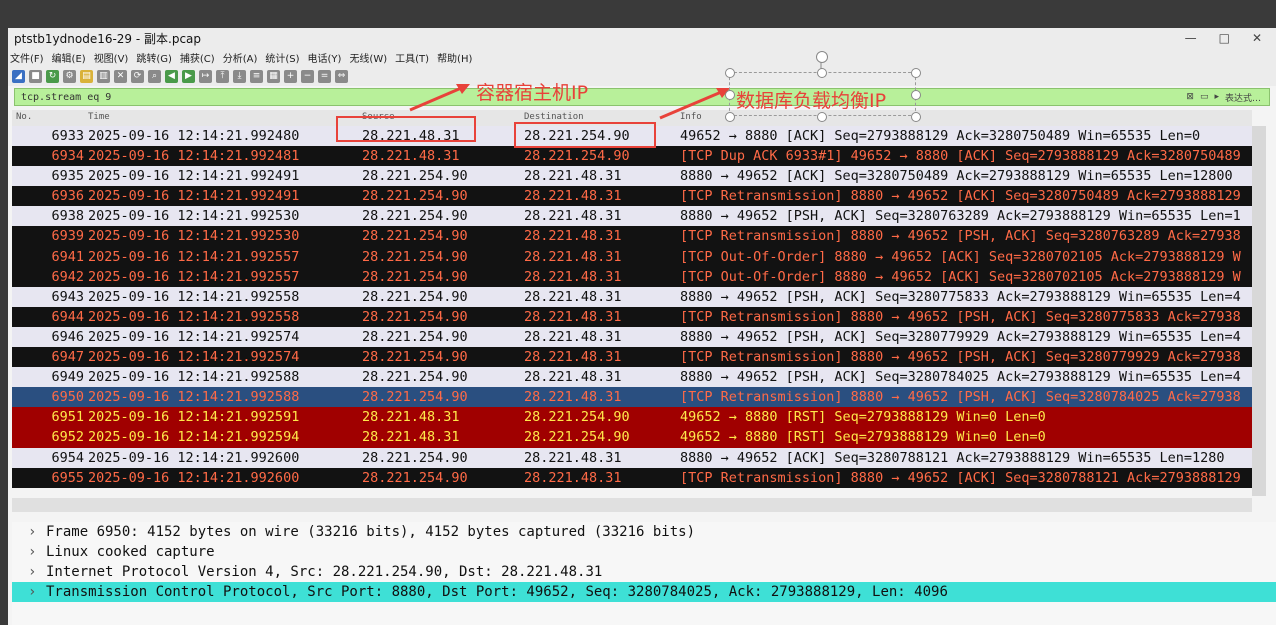  What do you see at coordinates (693, 104) in the screenshot?
I see `db-lb-arrow` at bounding box center [693, 104].